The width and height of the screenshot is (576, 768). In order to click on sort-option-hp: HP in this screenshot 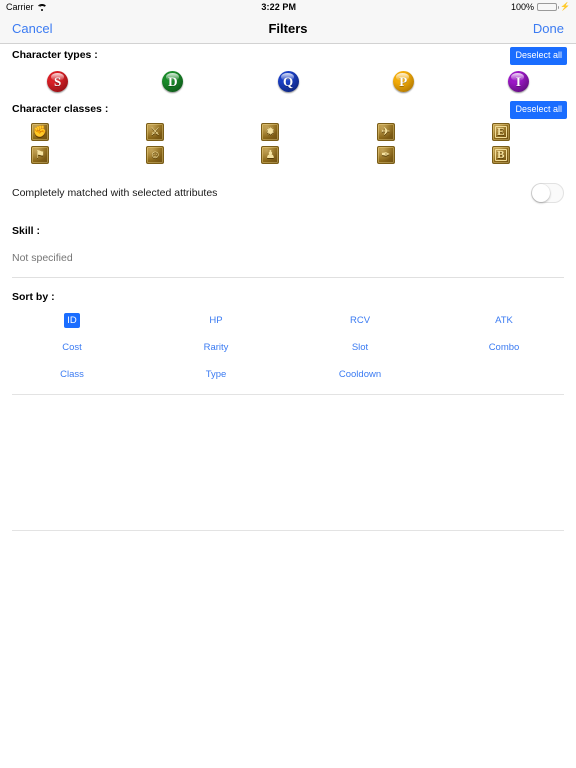, I will do `click(215, 320)`.